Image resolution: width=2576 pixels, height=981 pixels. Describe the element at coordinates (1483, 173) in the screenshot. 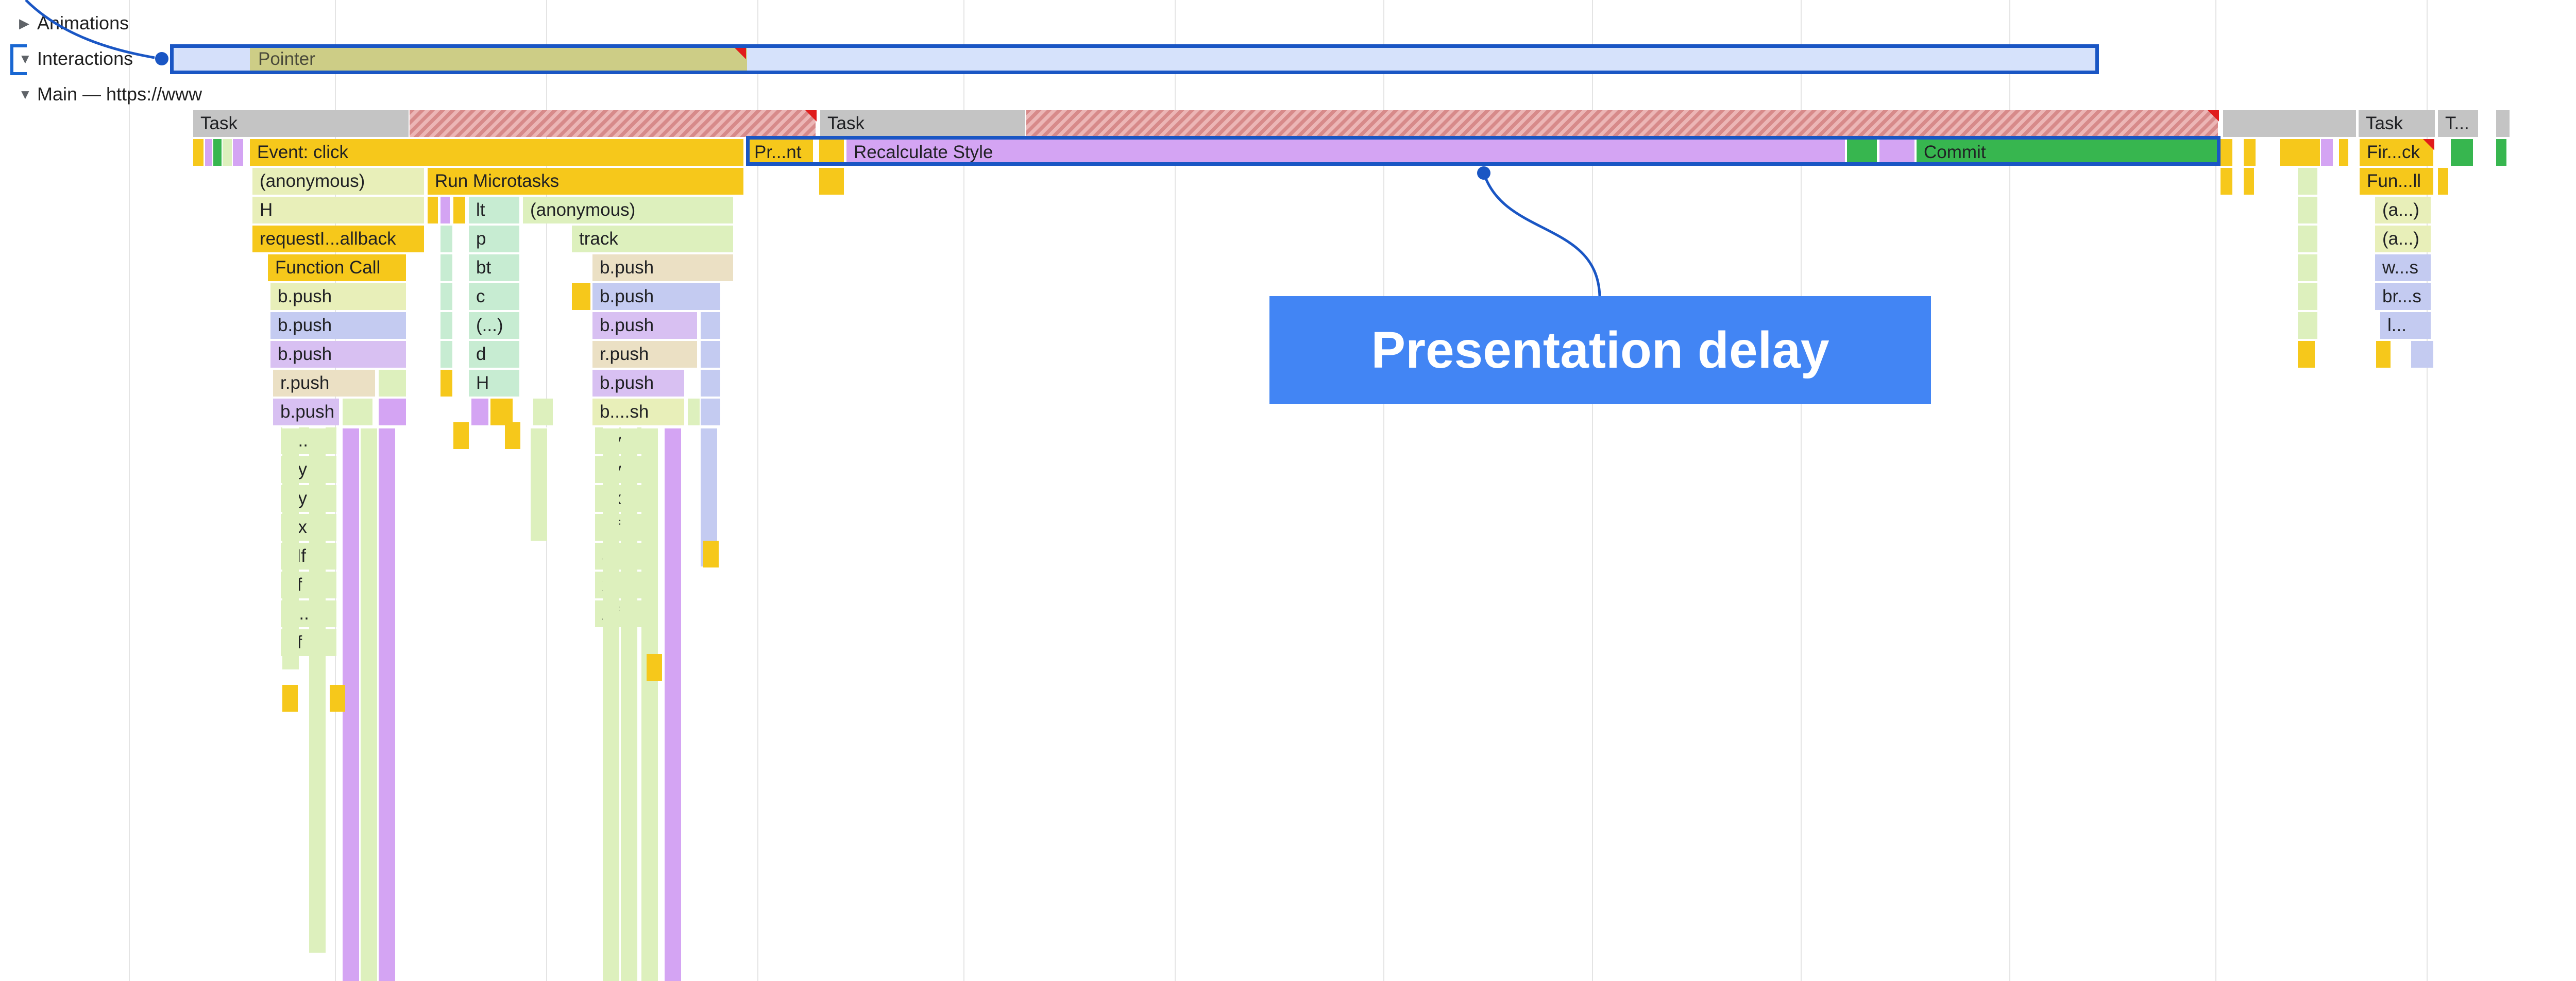

I see `presentation-delay-connector-dot` at that location.